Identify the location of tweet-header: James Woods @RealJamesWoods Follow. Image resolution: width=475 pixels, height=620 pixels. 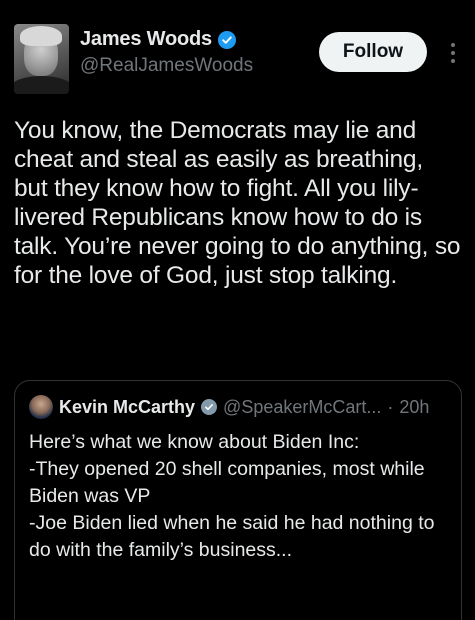
(238, 59).